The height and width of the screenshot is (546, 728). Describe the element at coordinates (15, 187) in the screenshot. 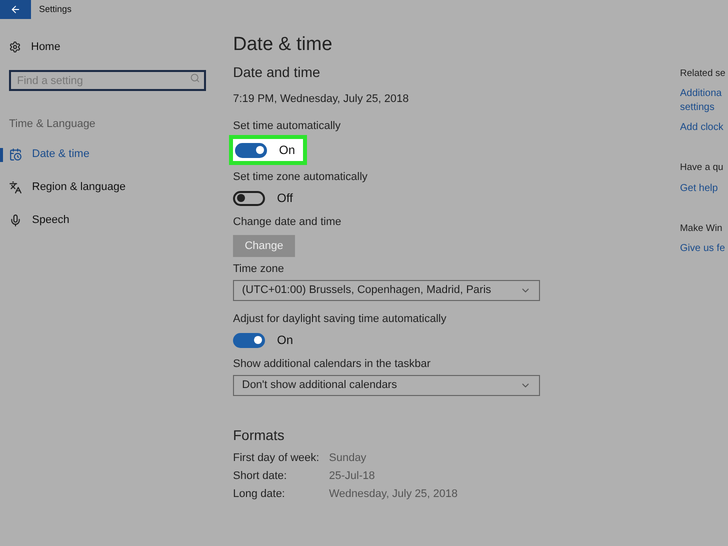

I see `language-icon` at that location.